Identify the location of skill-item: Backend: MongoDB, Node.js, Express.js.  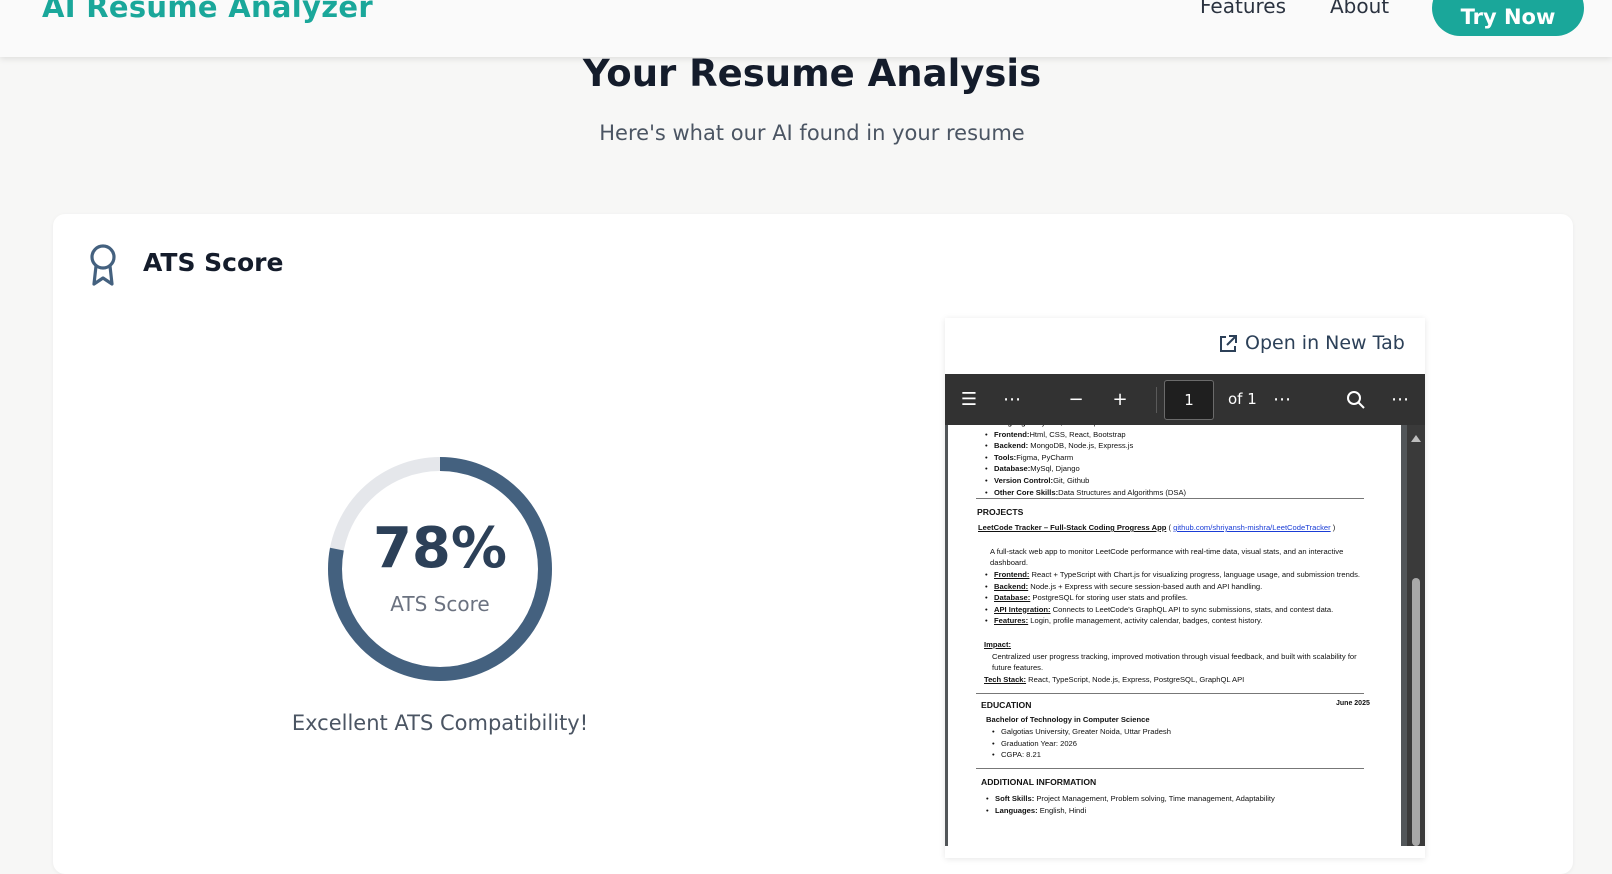
(1085, 446).